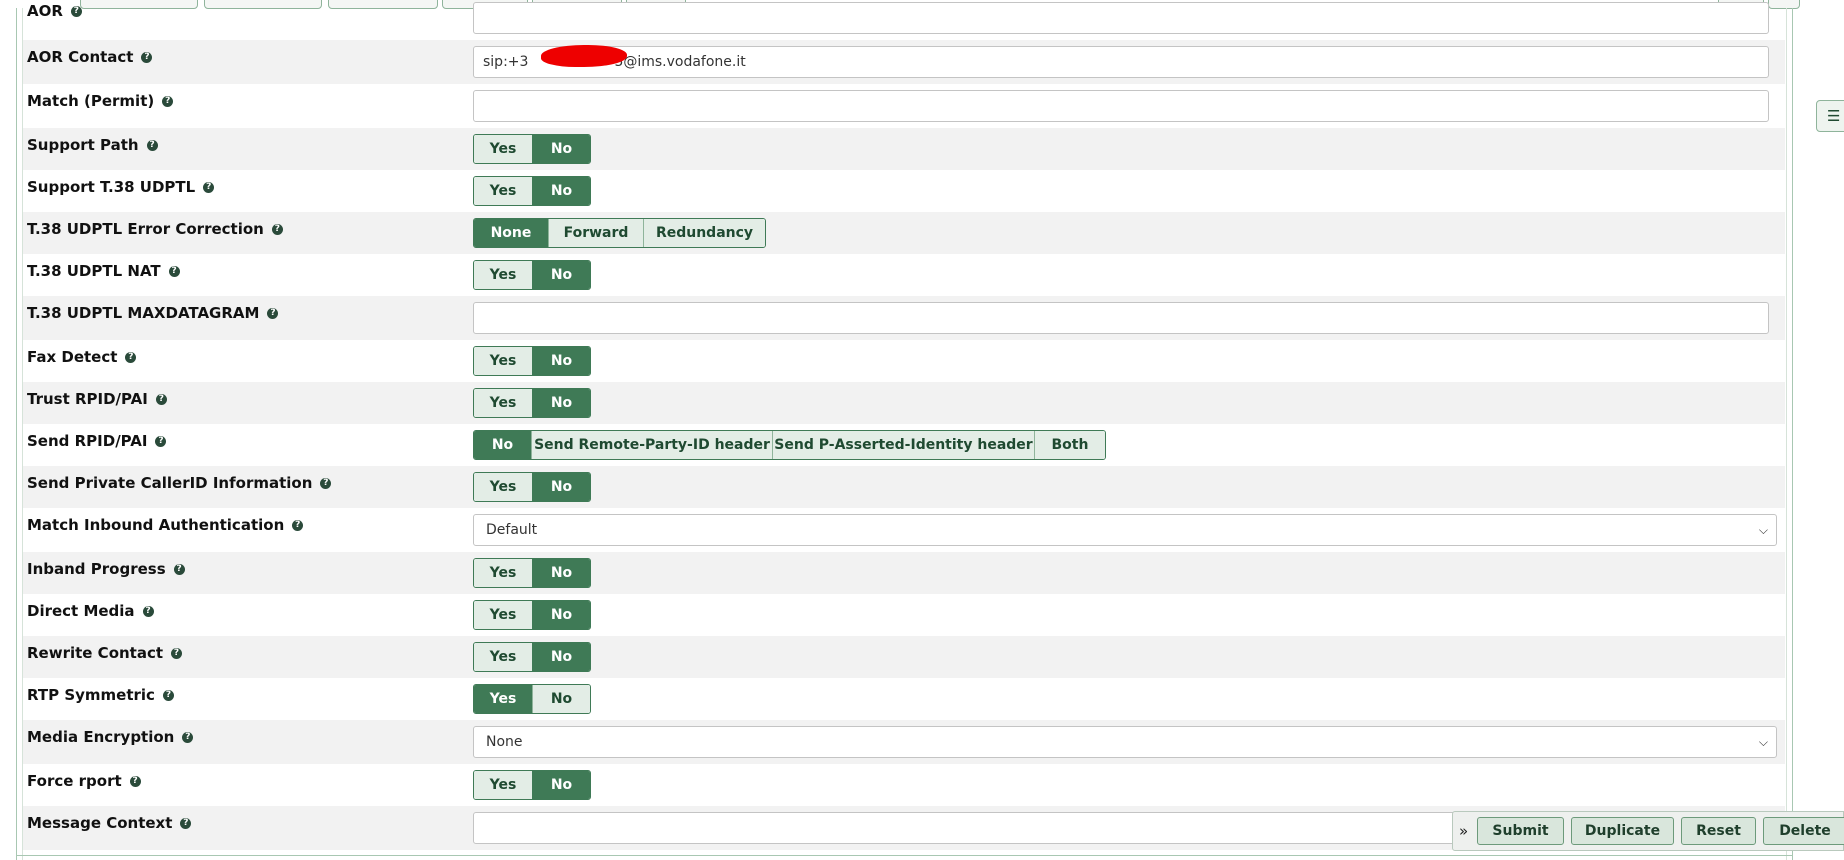  I want to click on t38-ec-redundancy: Redundancy, so click(704, 233).